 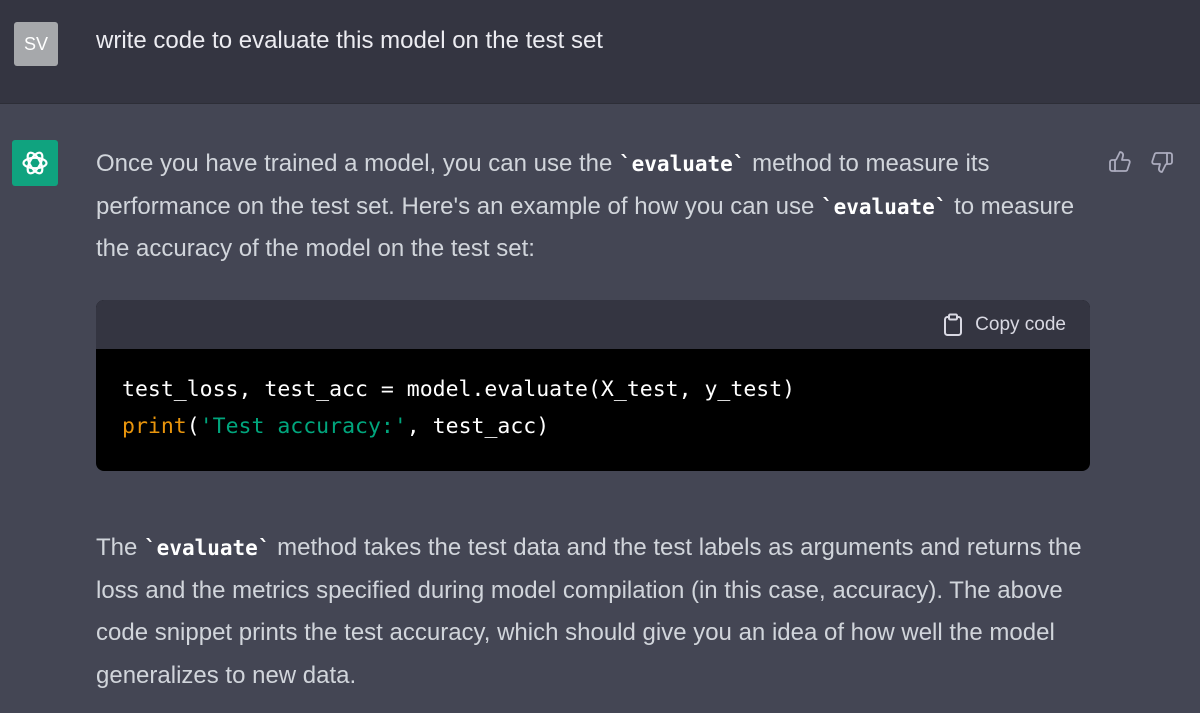 I want to click on user-avatar: SV, so click(x=36, y=44).